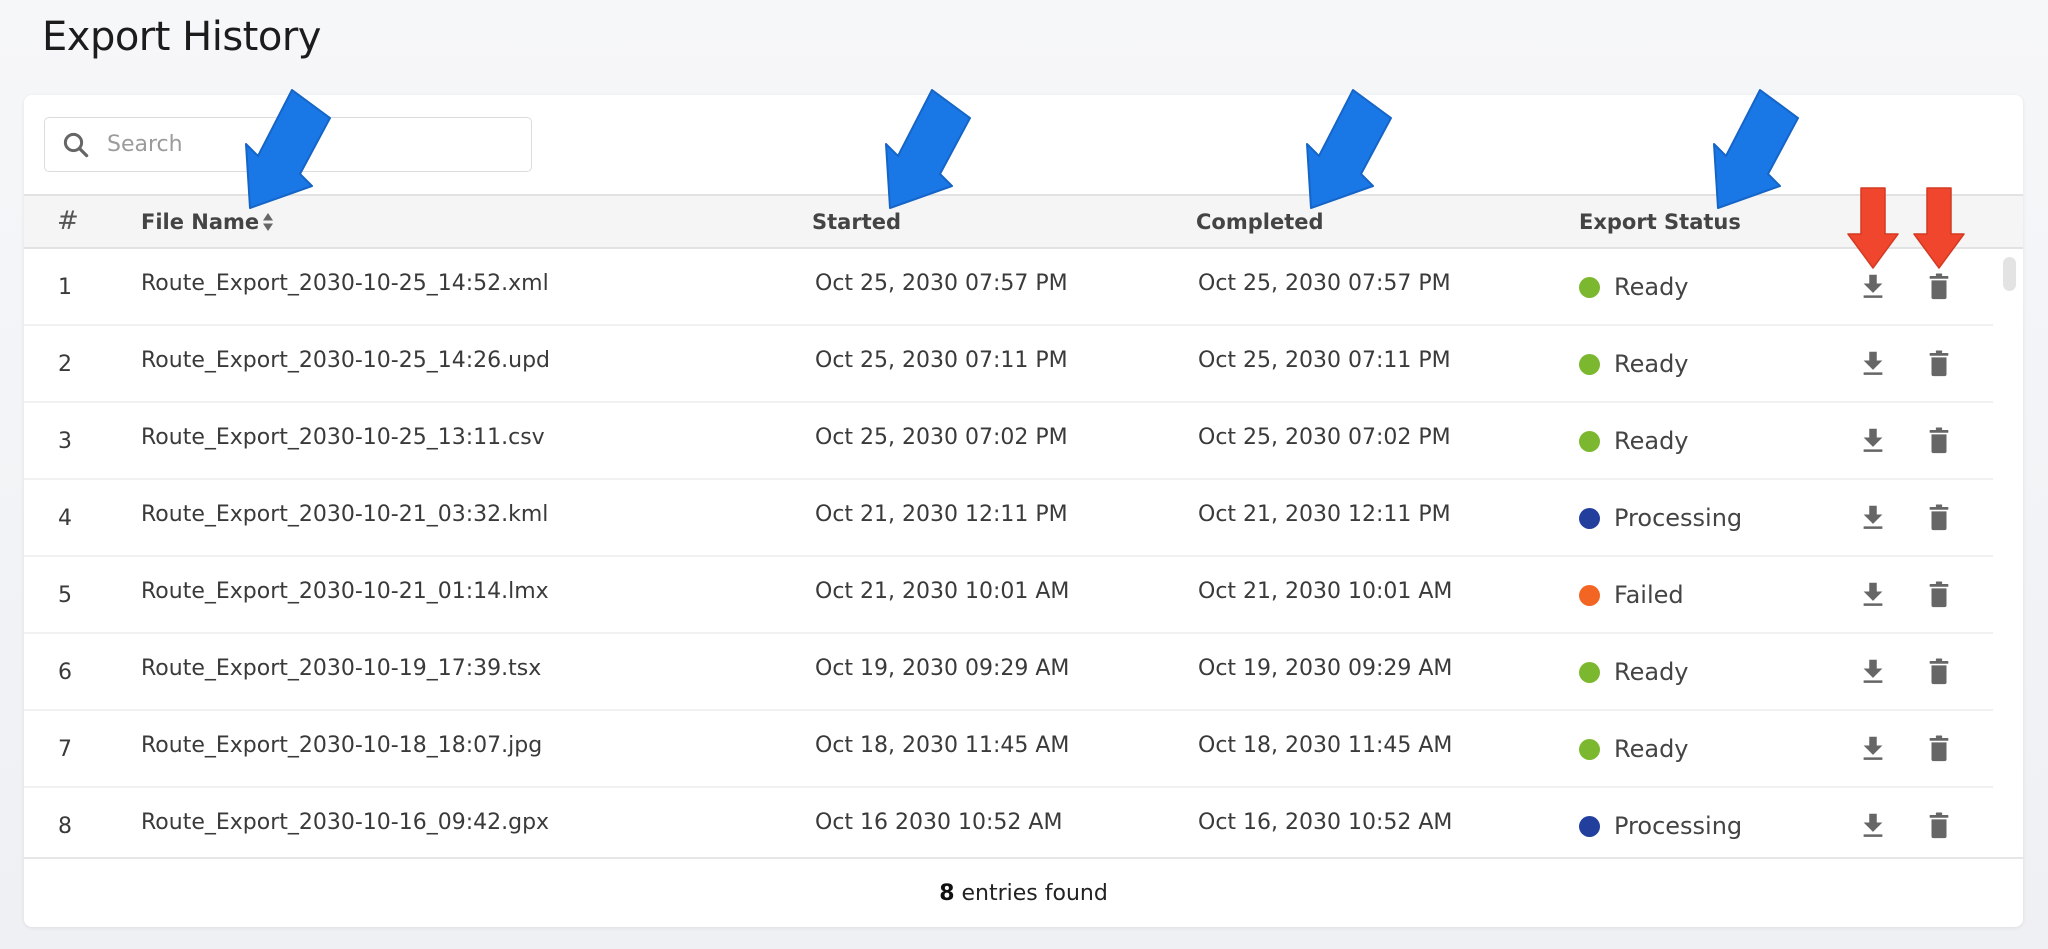 The width and height of the screenshot is (2048, 949). What do you see at coordinates (345, 360) in the screenshot?
I see `file-name: Route_Export_2030-10-25_14:26.upd` at bounding box center [345, 360].